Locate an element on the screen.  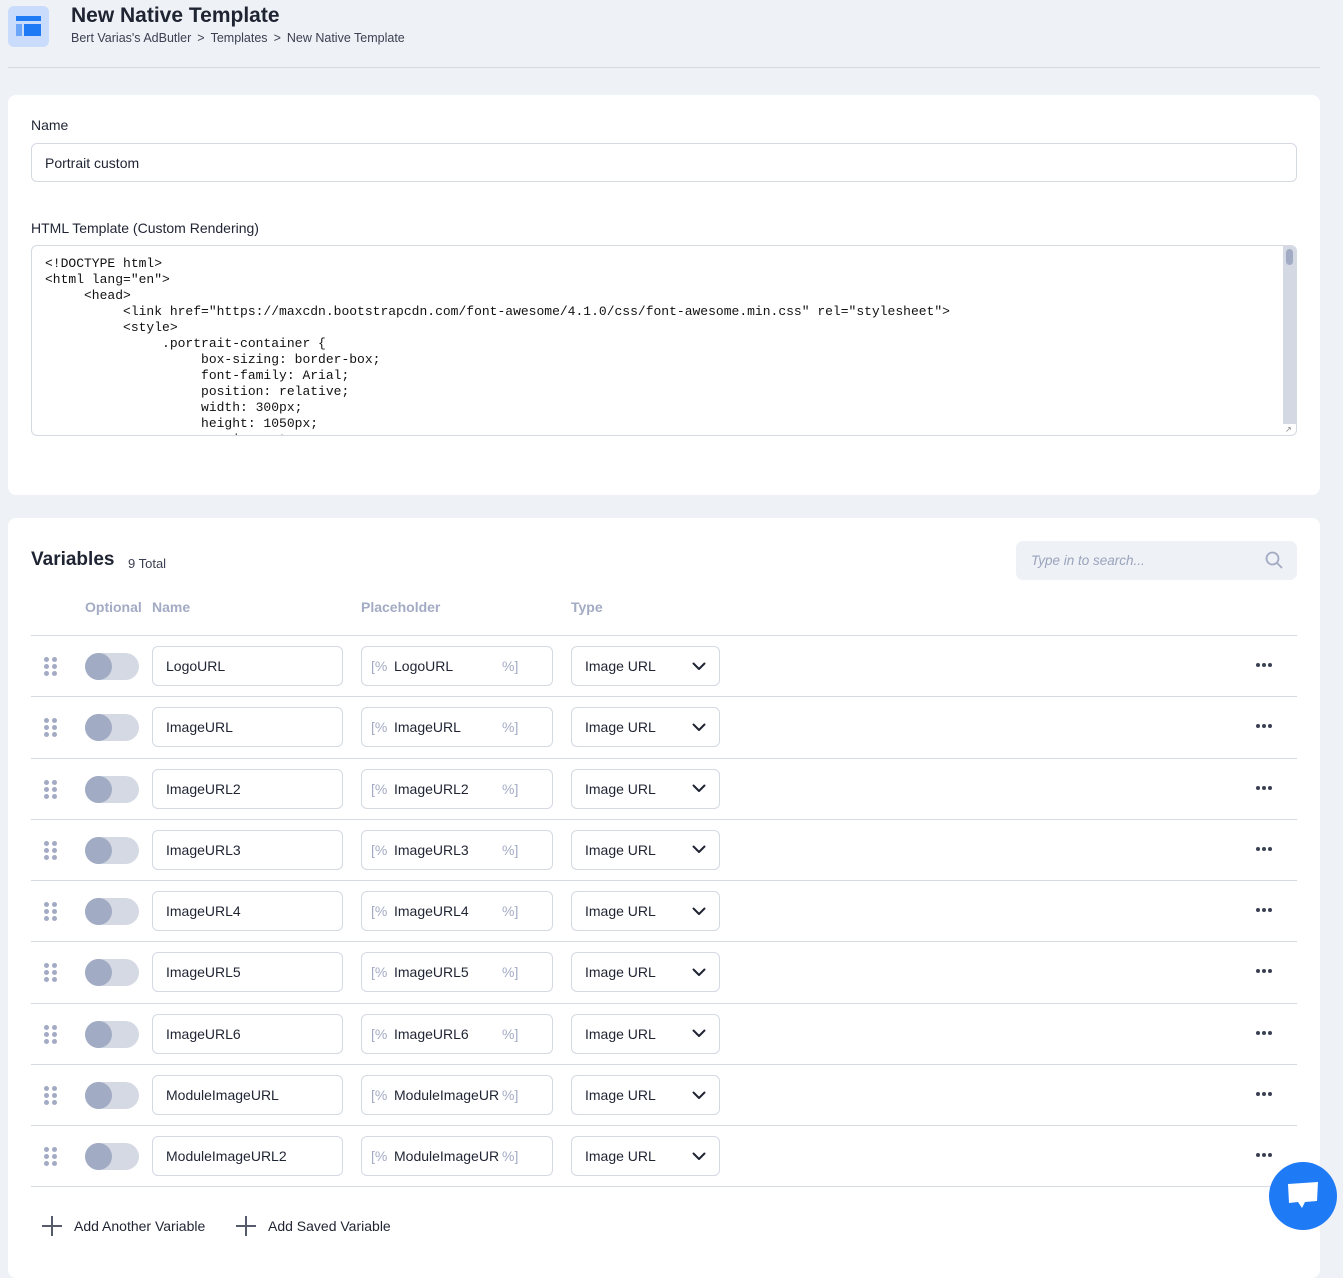
variable-placeholder-input: [% ImageURL2 %] is located at coordinates (457, 788).